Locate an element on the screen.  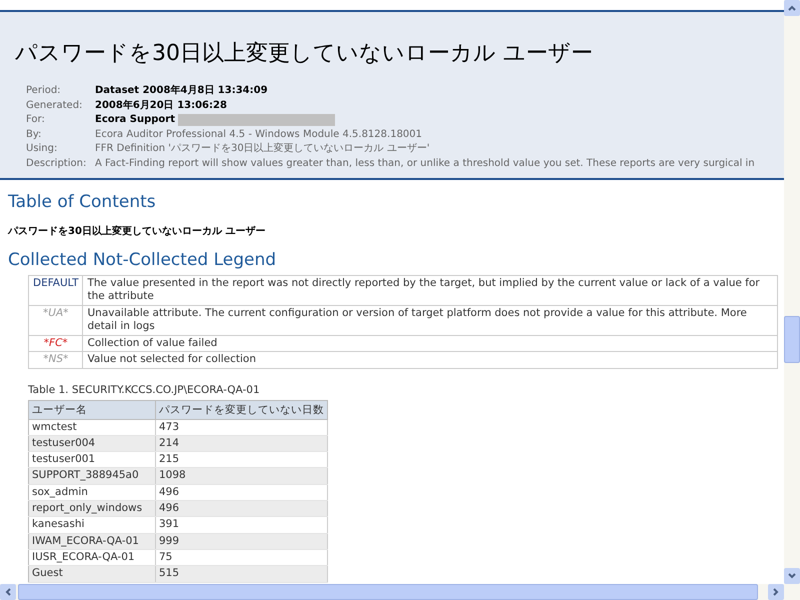
meta-label: Generated: is located at coordinates (55, 105).